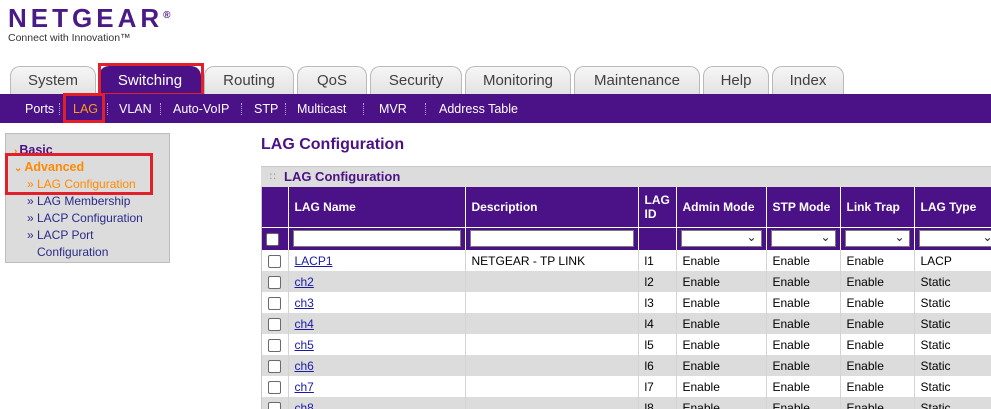  Describe the element at coordinates (377, 344) in the screenshot. I see `lag-name-cell: ch5` at that location.